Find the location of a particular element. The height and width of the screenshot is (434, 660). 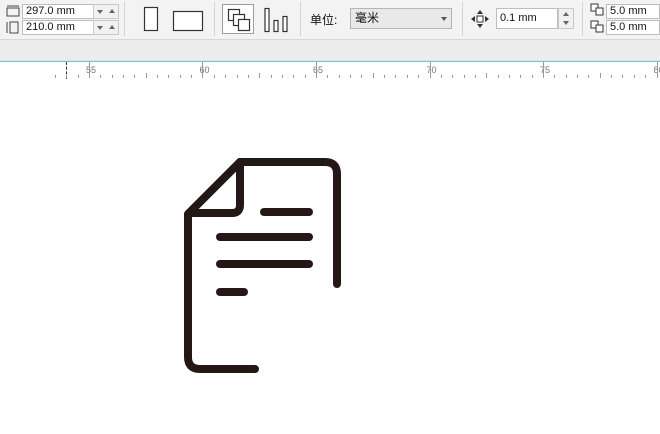

ruler-label: 65 is located at coordinates (318, 70).